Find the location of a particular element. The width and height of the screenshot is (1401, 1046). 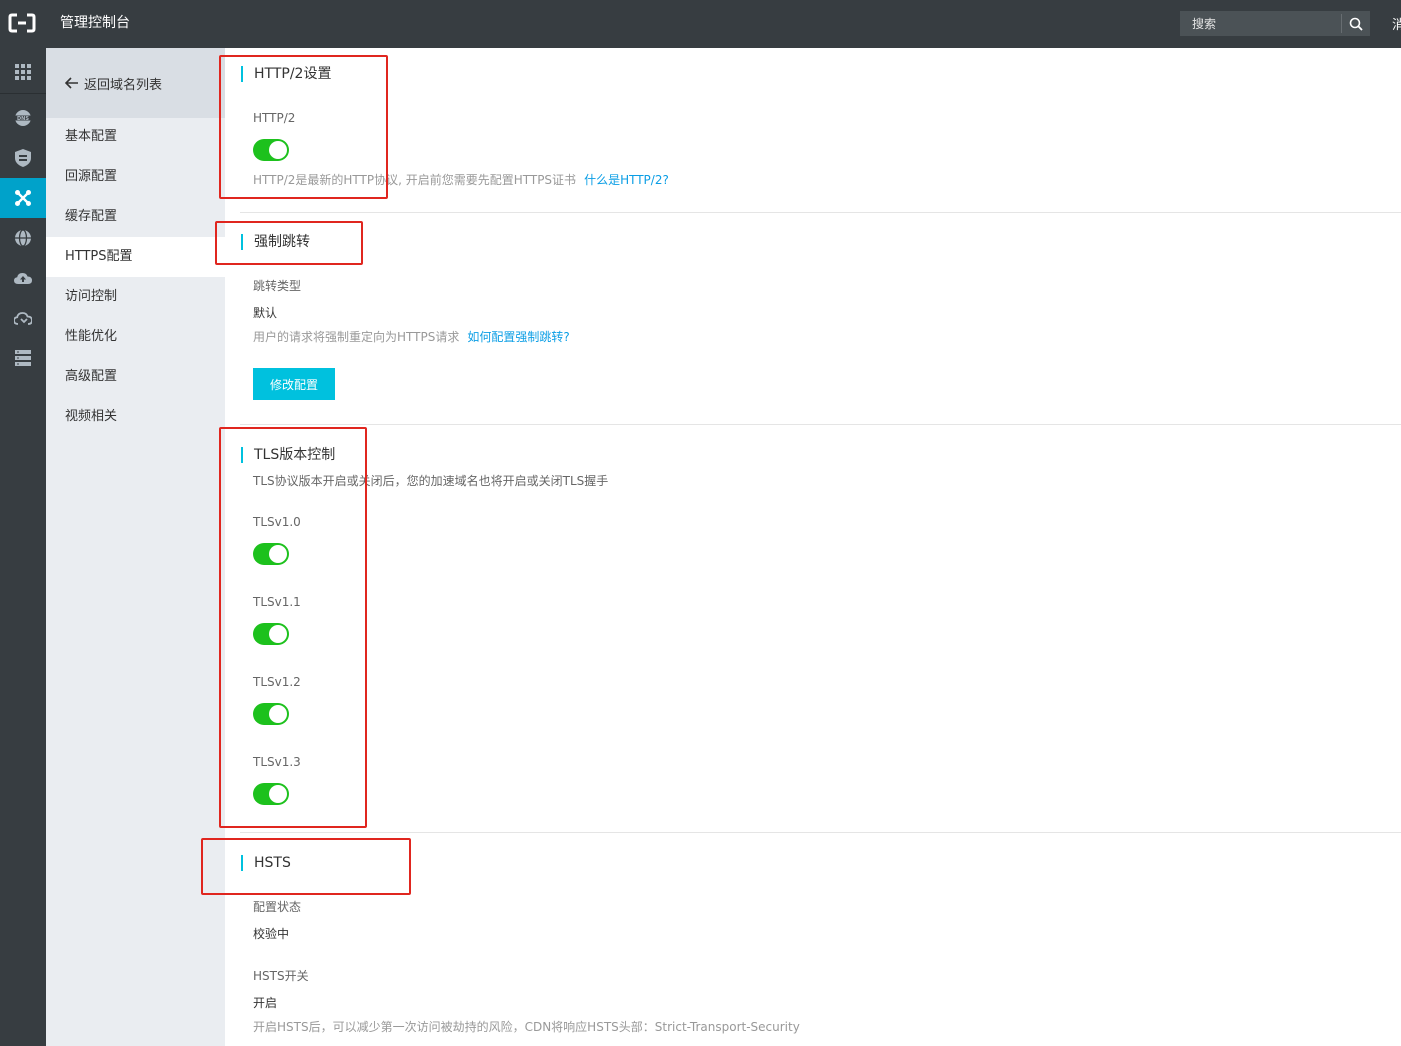

nav-item-basic: 基本配置 is located at coordinates (135, 137).